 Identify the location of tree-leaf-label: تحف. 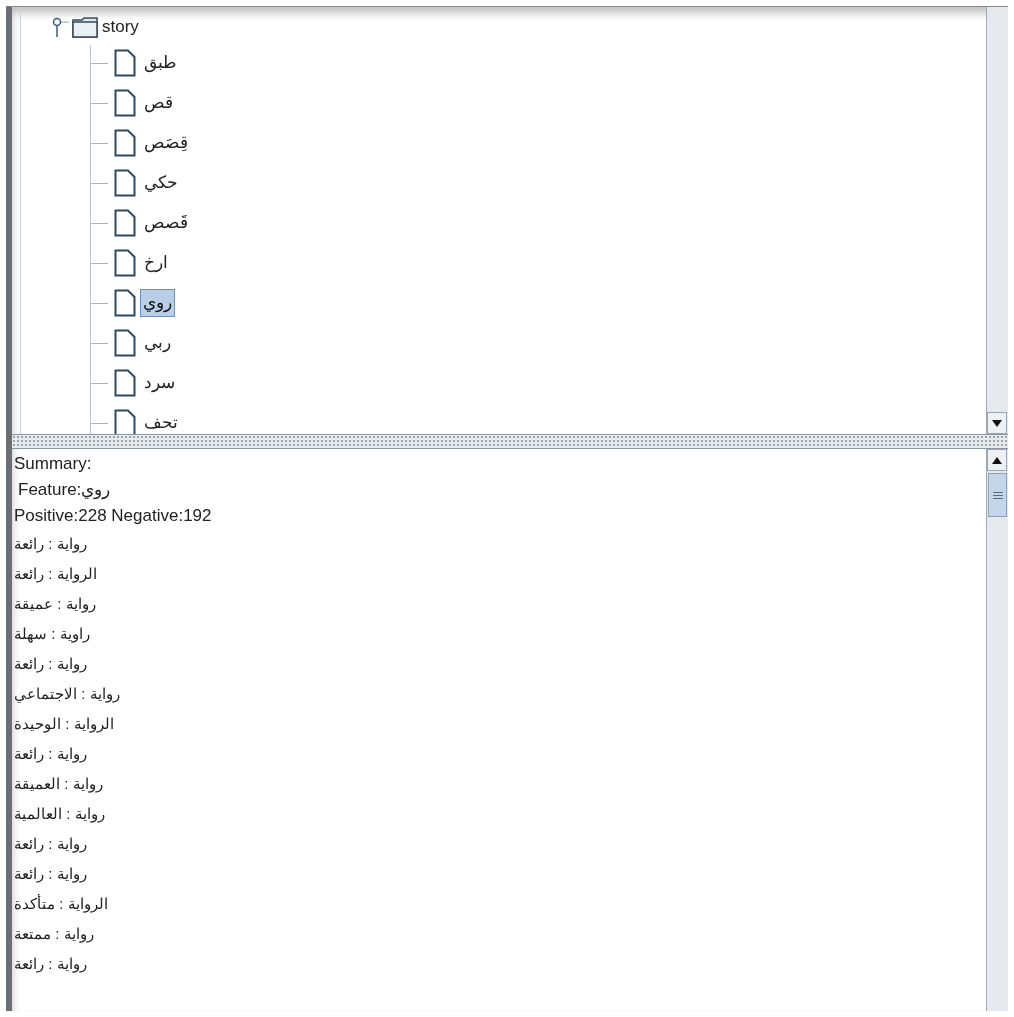
(161, 421).